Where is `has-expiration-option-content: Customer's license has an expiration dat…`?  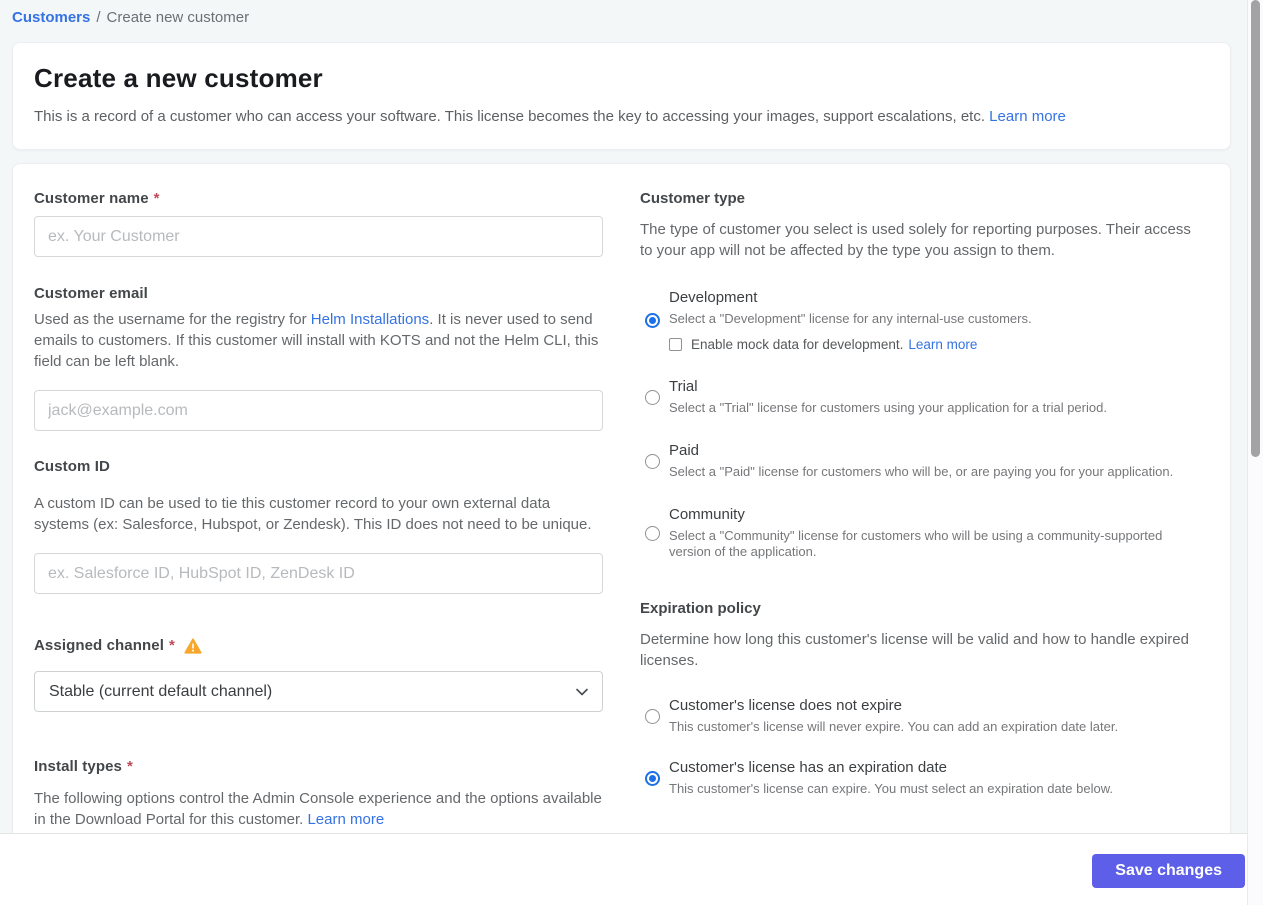 has-expiration-option-content: Customer's license has an expiration dat… is located at coordinates (937, 778).